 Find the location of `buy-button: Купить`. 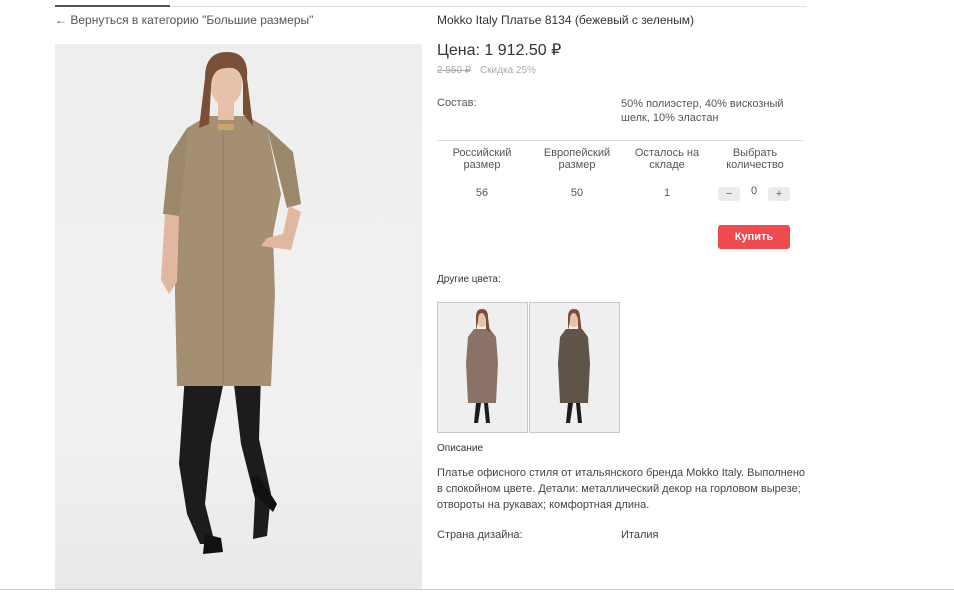

buy-button: Купить is located at coordinates (754, 237).